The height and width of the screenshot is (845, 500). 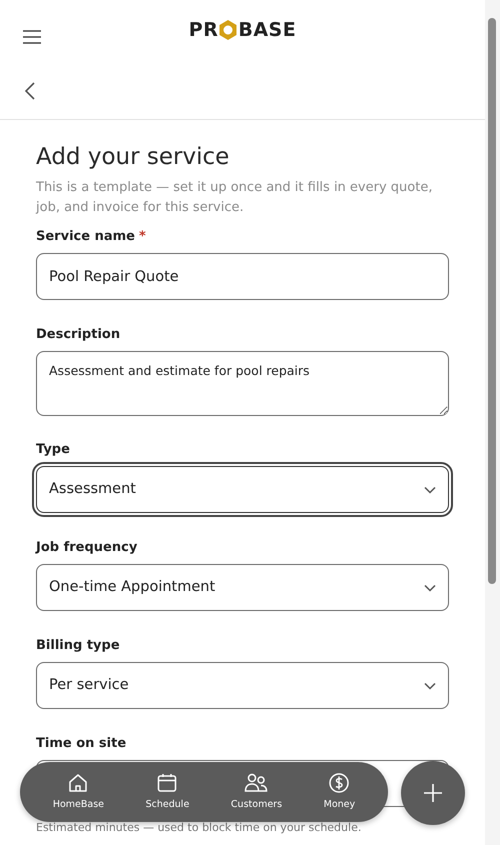 What do you see at coordinates (242, 383) in the screenshot?
I see `description-field: Assessment and estimate for pool repairs` at bounding box center [242, 383].